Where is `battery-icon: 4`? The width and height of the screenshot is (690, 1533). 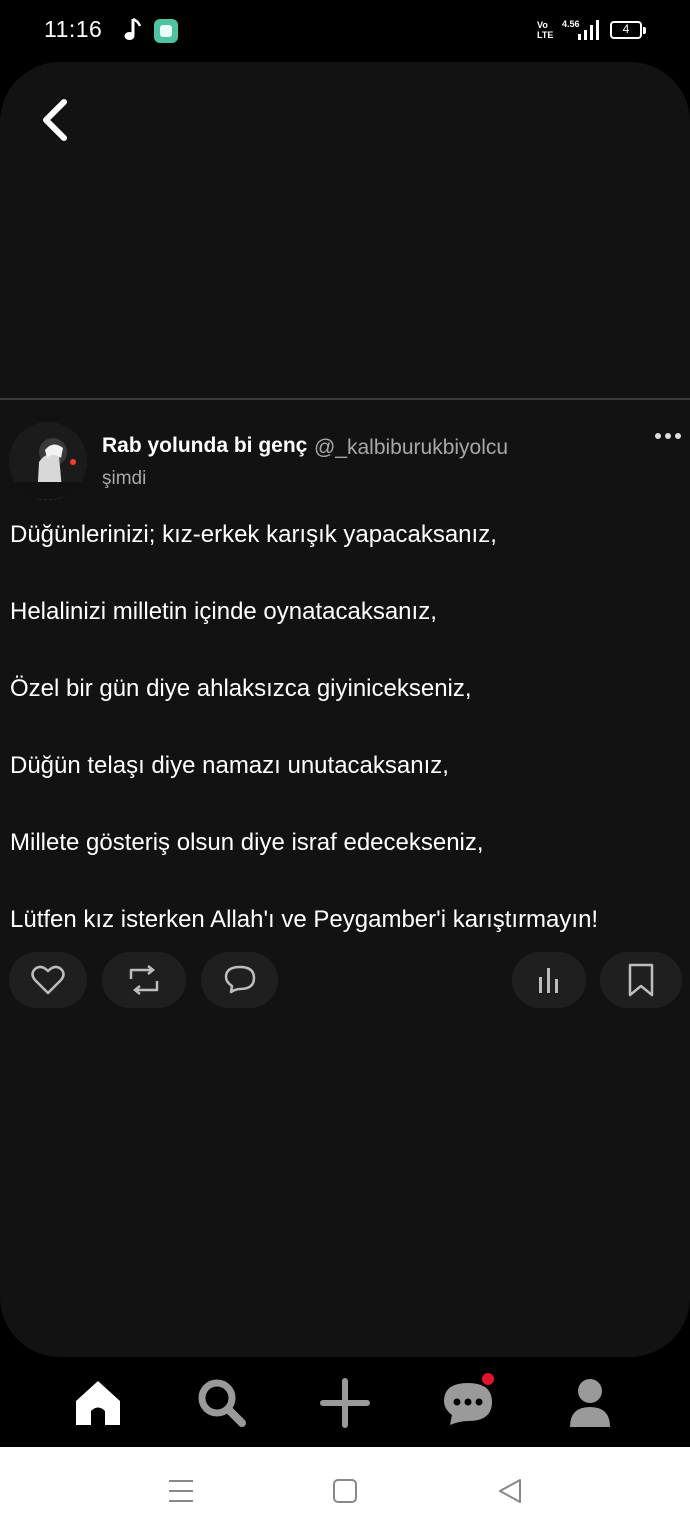
battery-icon: 4 is located at coordinates (628, 30).